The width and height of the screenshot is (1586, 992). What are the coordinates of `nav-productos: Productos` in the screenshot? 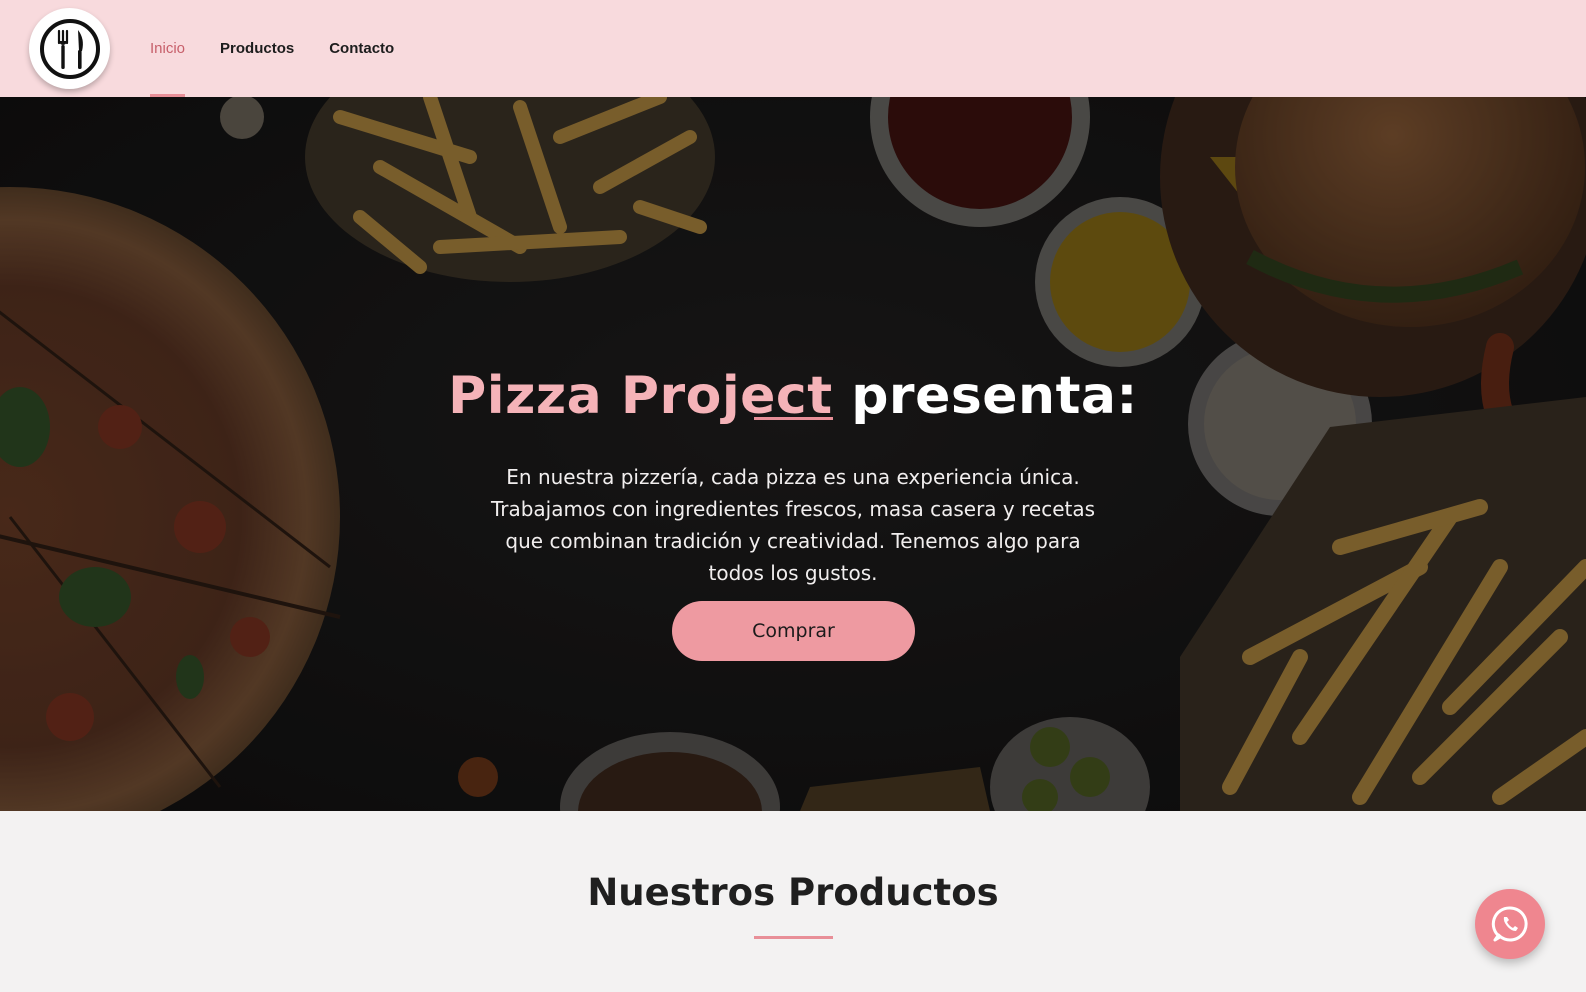 It's located at (257, 48).